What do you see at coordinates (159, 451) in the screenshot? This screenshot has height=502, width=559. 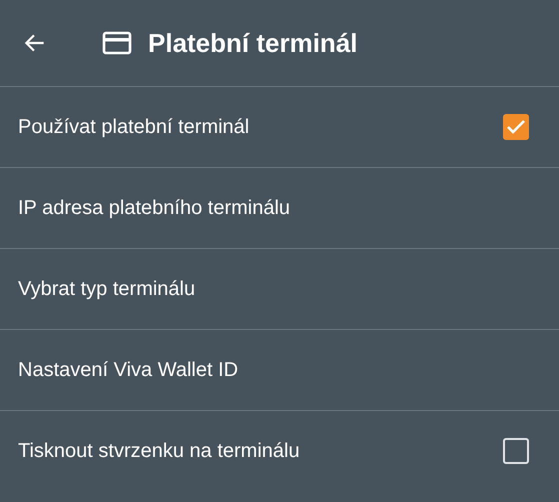 I see `setting-label: Tisknout stvrzenku na terminálu` at bounding box center [159, 451].